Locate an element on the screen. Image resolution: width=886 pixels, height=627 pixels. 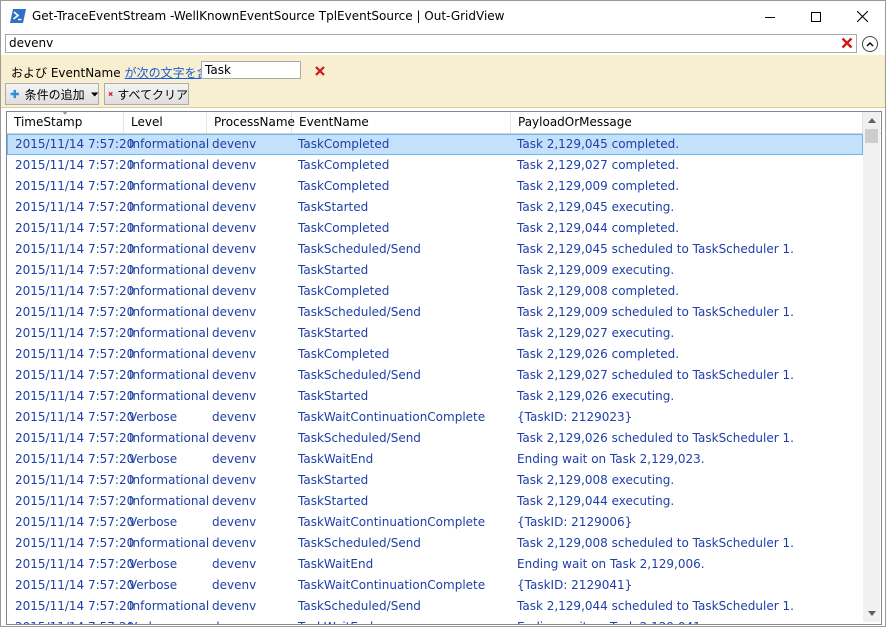
scroll-down-button is located at coordinates (871, 613).